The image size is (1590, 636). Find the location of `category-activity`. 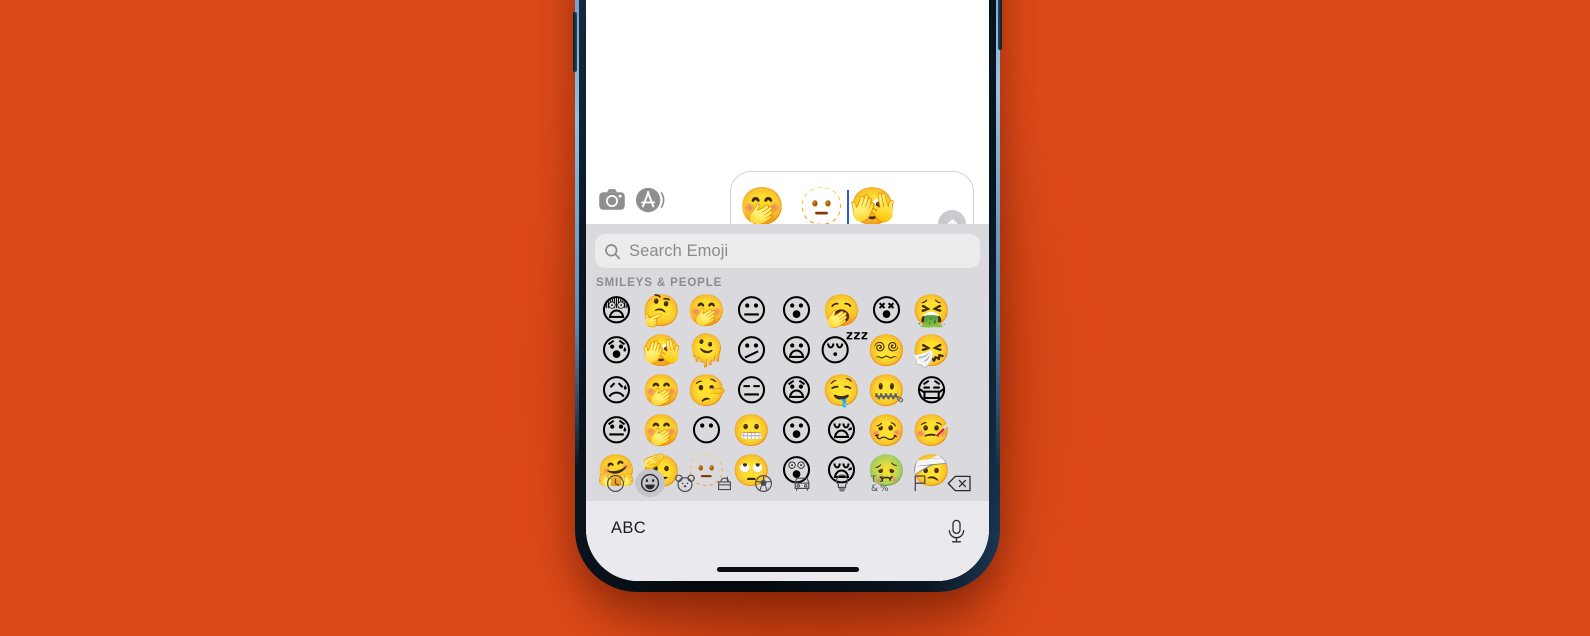

category-activity is located at coordinates (763, 483).